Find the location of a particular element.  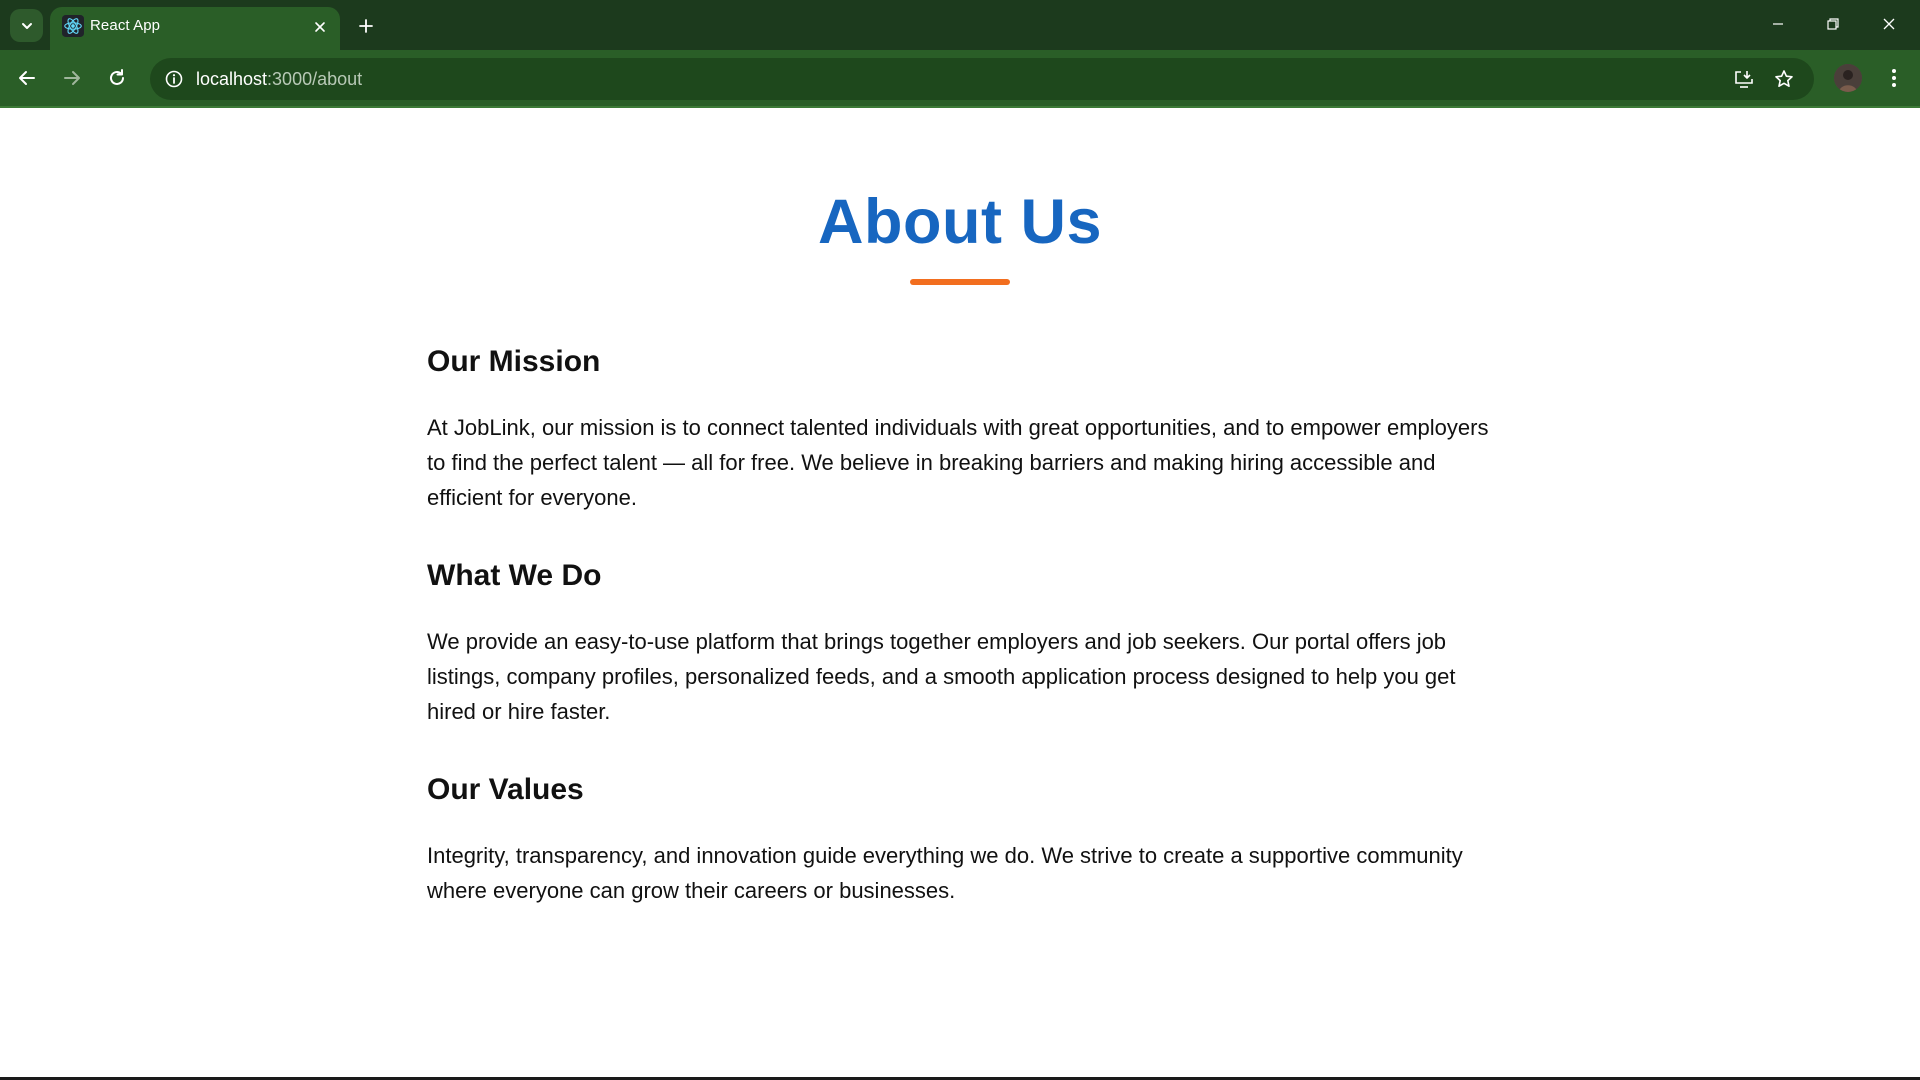

browser-tab: React App is located at coordinates (195, 28).